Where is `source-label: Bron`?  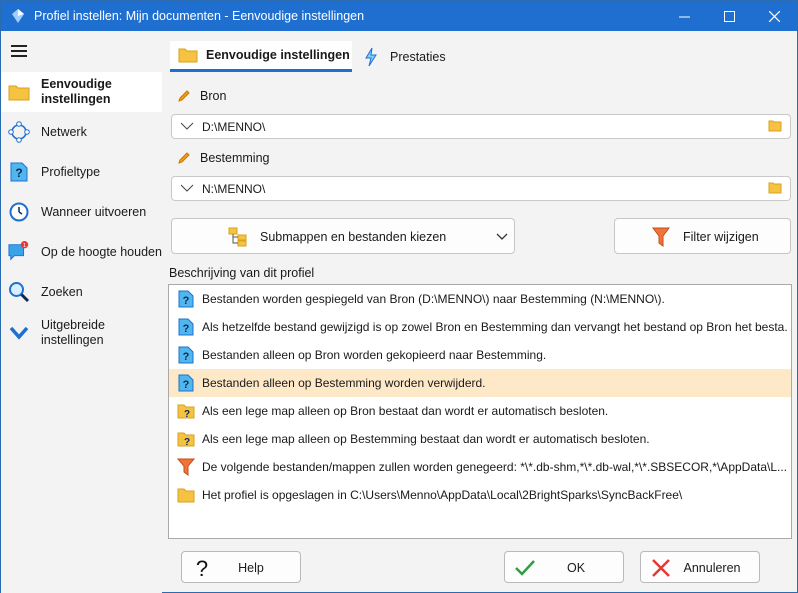
source-label: Bron is located at coordinates (201, 96).